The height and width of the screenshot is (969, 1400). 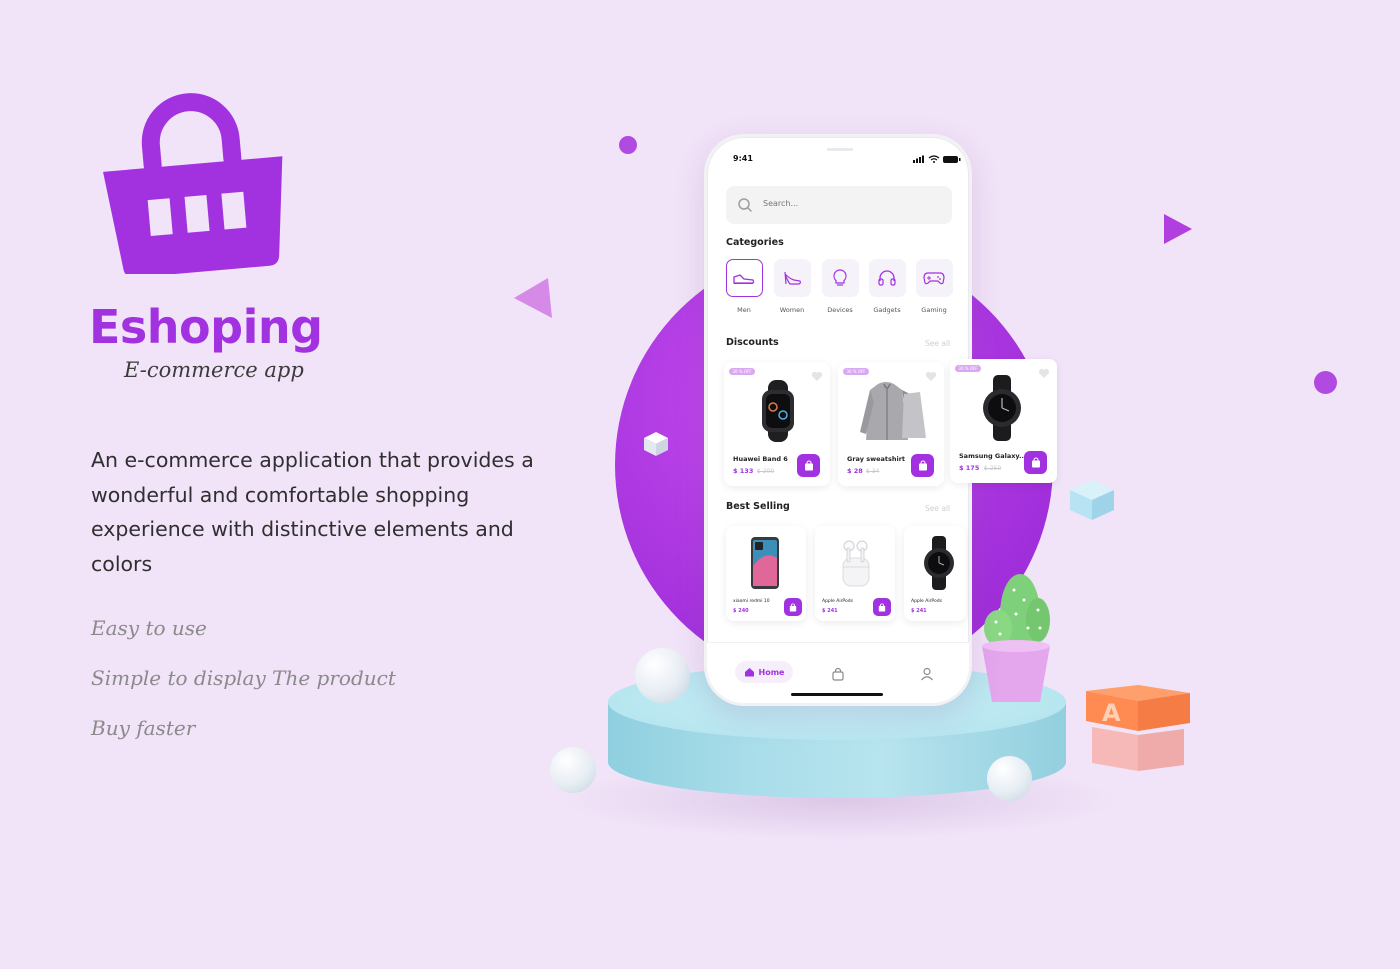 What do you see at coordinates (792, 310) in the screenshot?
I see `category-label: Women` at bounding box center [792, 310].